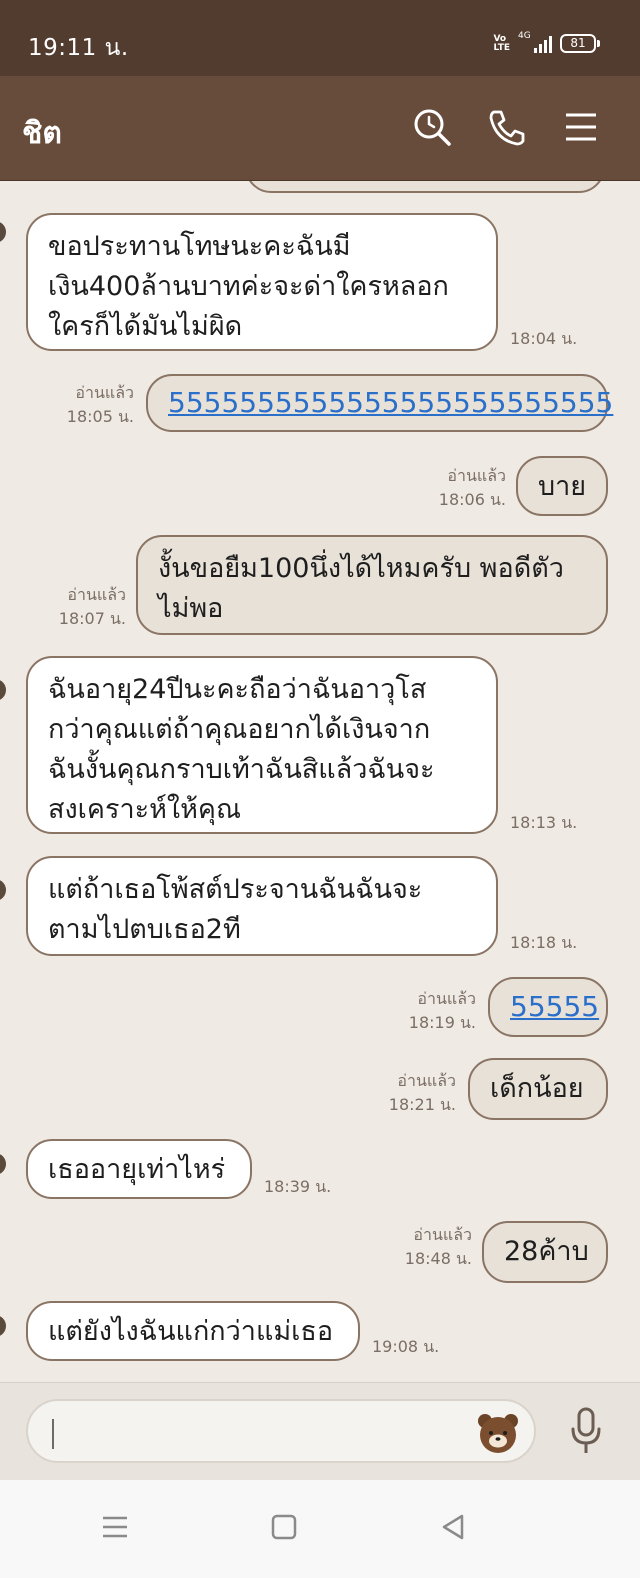 The height and width of the screenshot is (1578, 640). Describe the element at coordinates (298, 1186) in the screenshot. I see `message-time: 18:39 น.` at that location.